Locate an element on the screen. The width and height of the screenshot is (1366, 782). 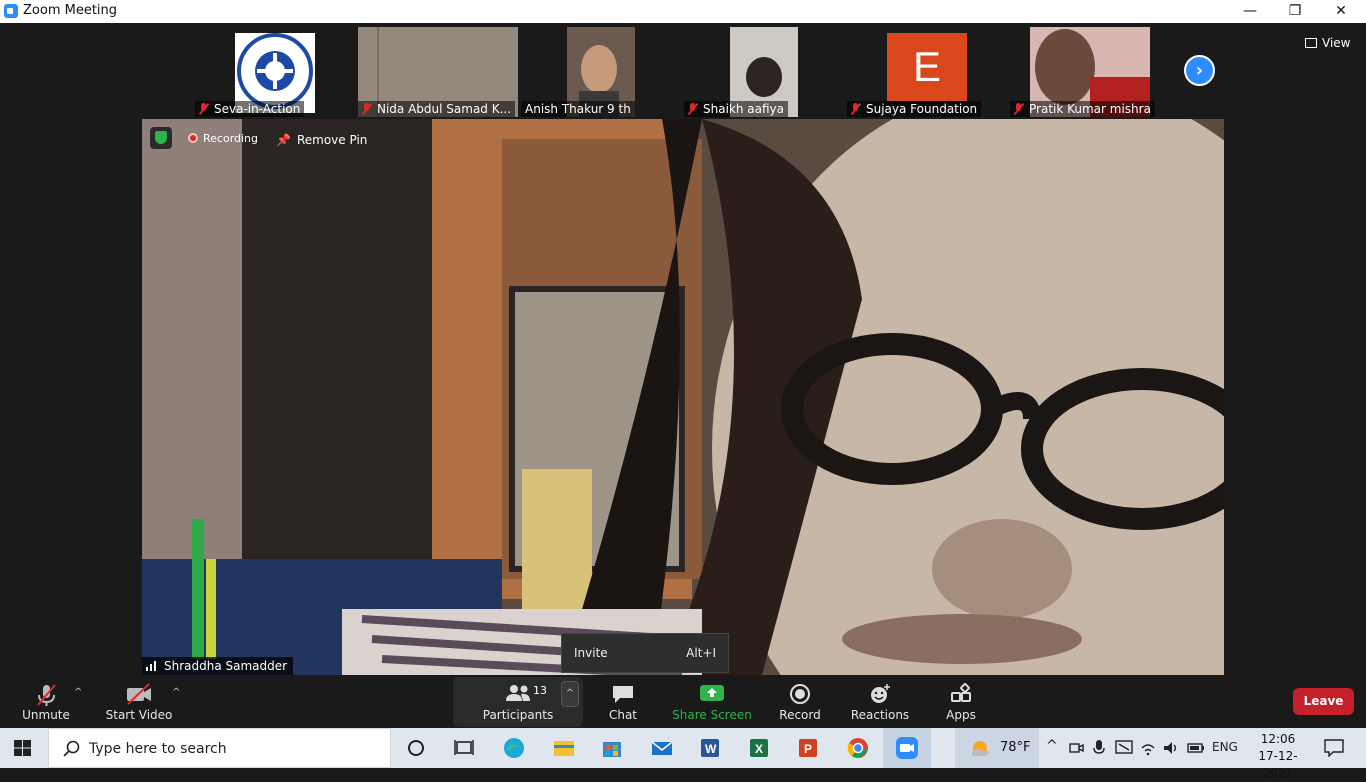
pin-icon: 📌 is located at coordinates (283, 140).